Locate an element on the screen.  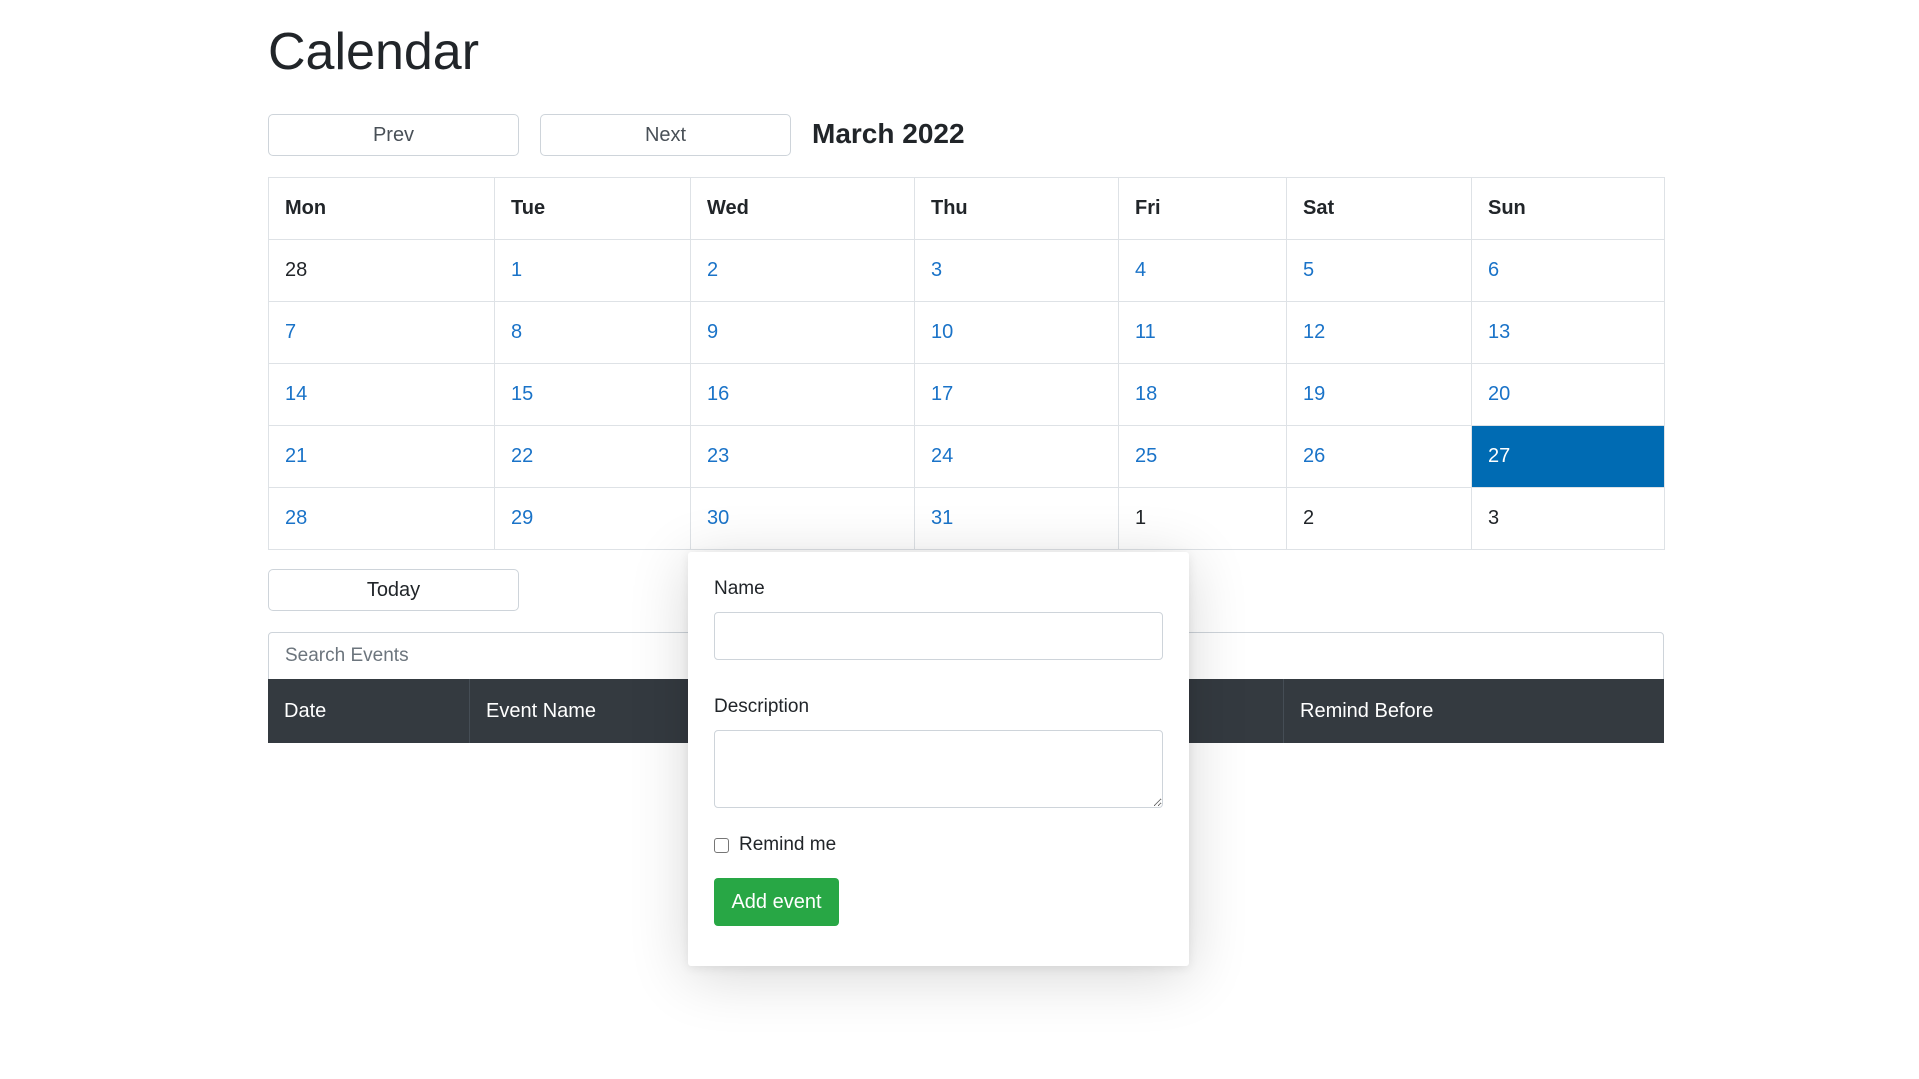
calendar-day-outside-month: 1 is located at coordinates (1202, 518).